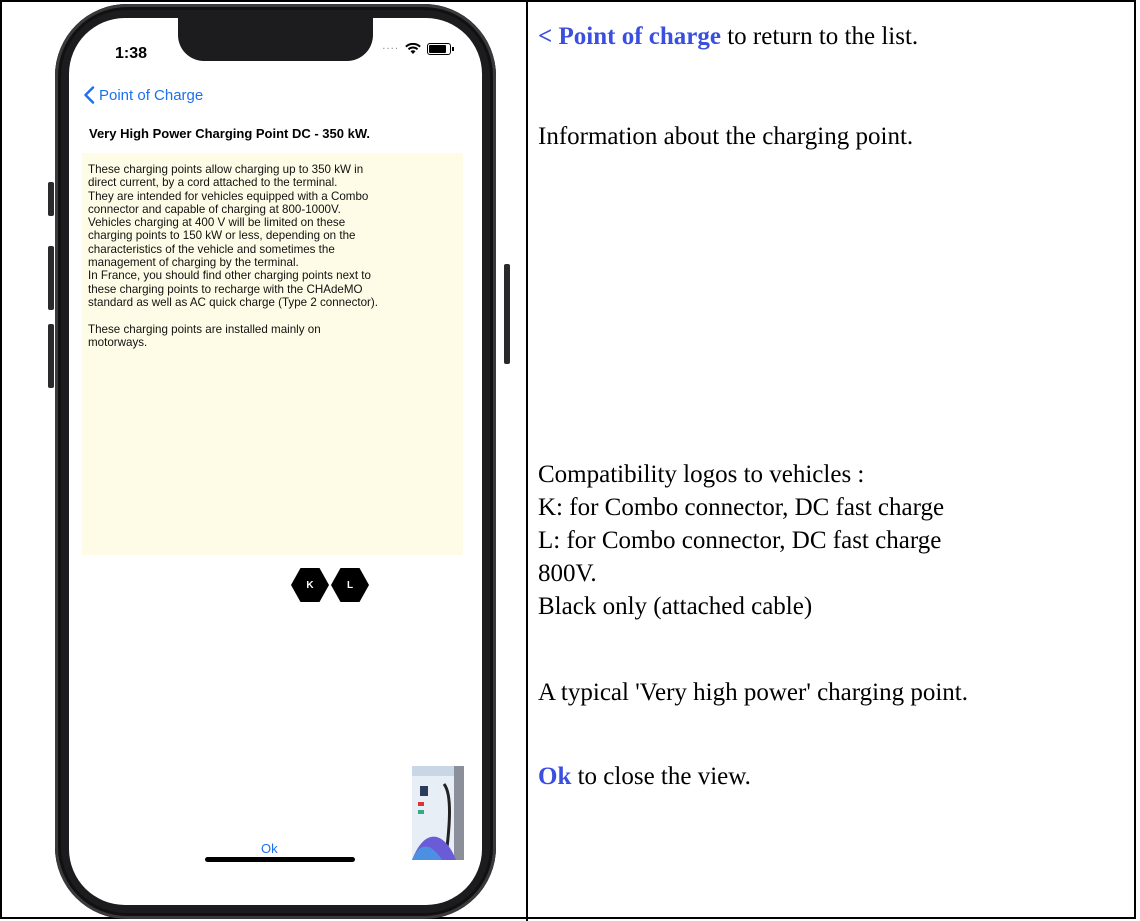 This screenshot has height=921, width=1140. Describe the element at coordinates (567, 573) in the screenshot. I see `instruction-compat-l-line2: 800V.` at that location.